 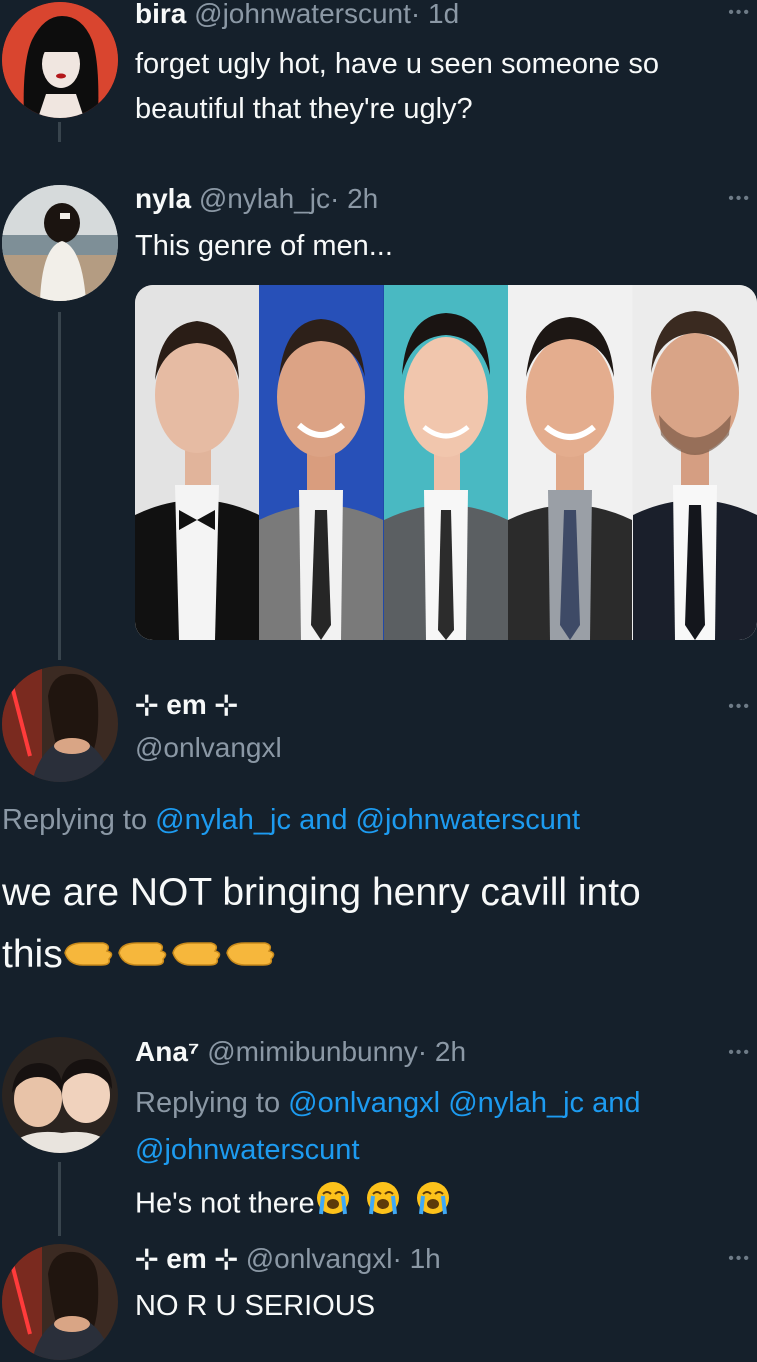 What do you see at coordinates (160, 14) in the screenshot?
I see `display-name: bira` at bounding box center [160, 14].